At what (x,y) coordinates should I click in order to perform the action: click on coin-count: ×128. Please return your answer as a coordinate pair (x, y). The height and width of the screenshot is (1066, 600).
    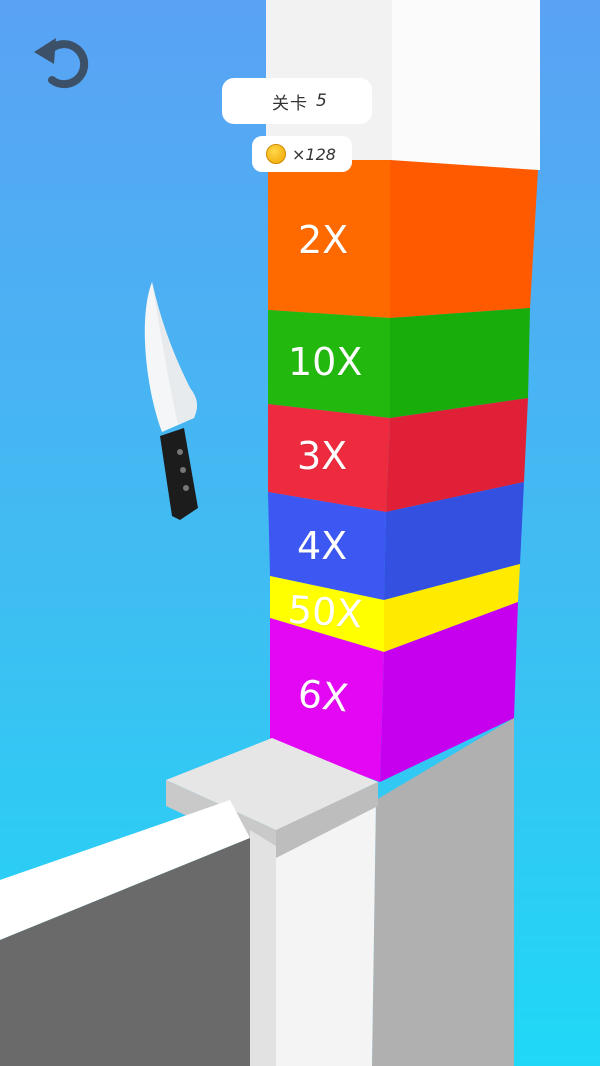
    Looking at the image, I should click on (314, 154).